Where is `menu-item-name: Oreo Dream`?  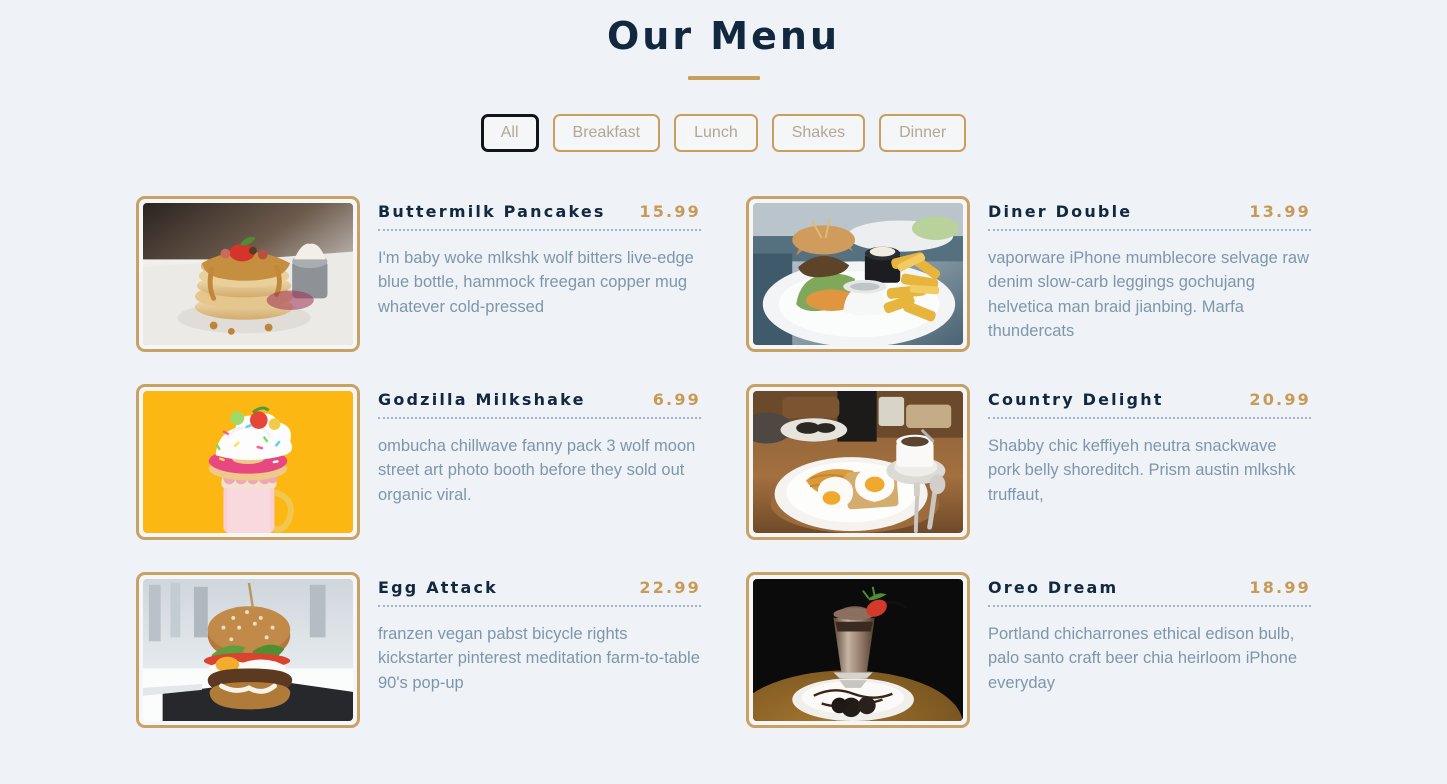
menu-item-name: Oreo Dream is located at coordinates (1053, 587).